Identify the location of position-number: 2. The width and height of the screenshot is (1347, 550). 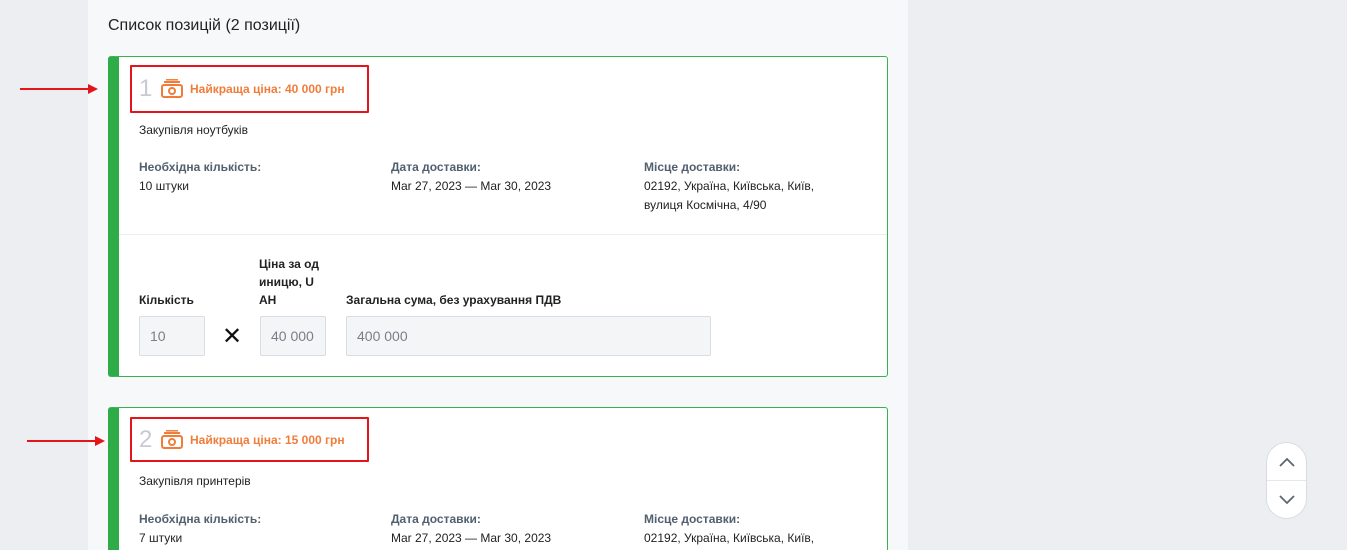
(146, 439).